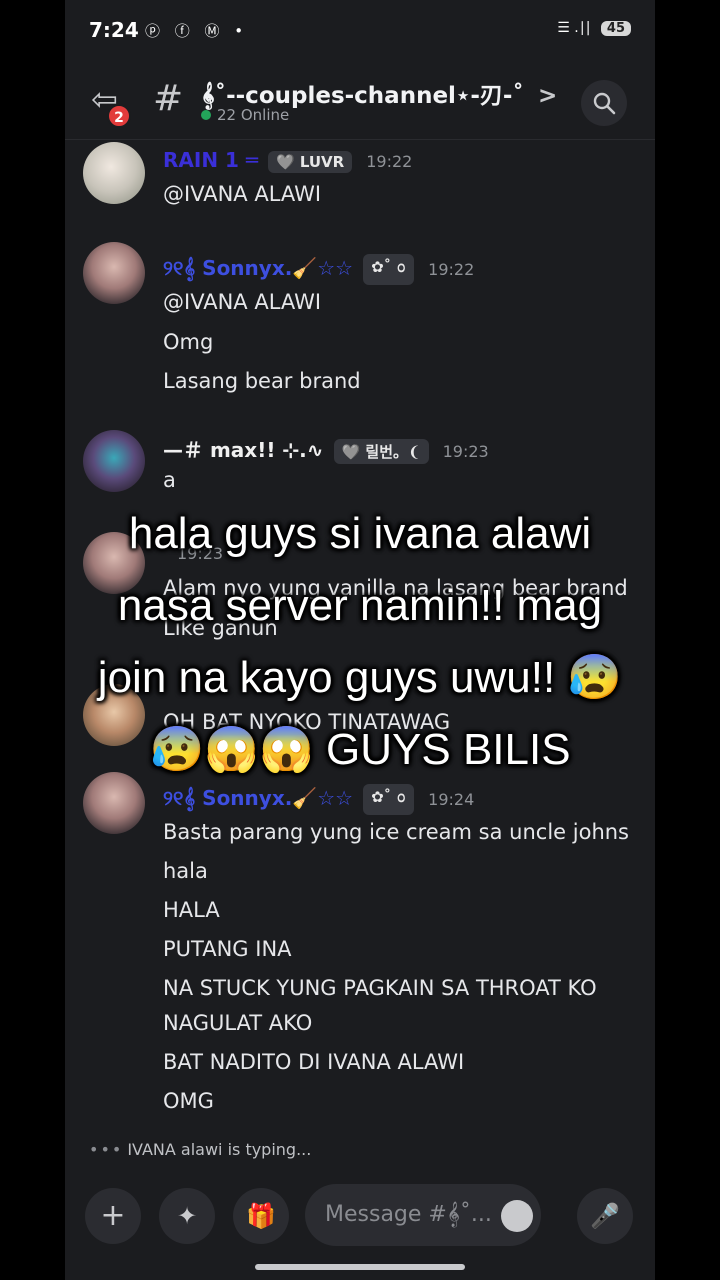 This screenshot has height=1280, width=720. I want to click on battery-icon: 45, so click(615, 28).